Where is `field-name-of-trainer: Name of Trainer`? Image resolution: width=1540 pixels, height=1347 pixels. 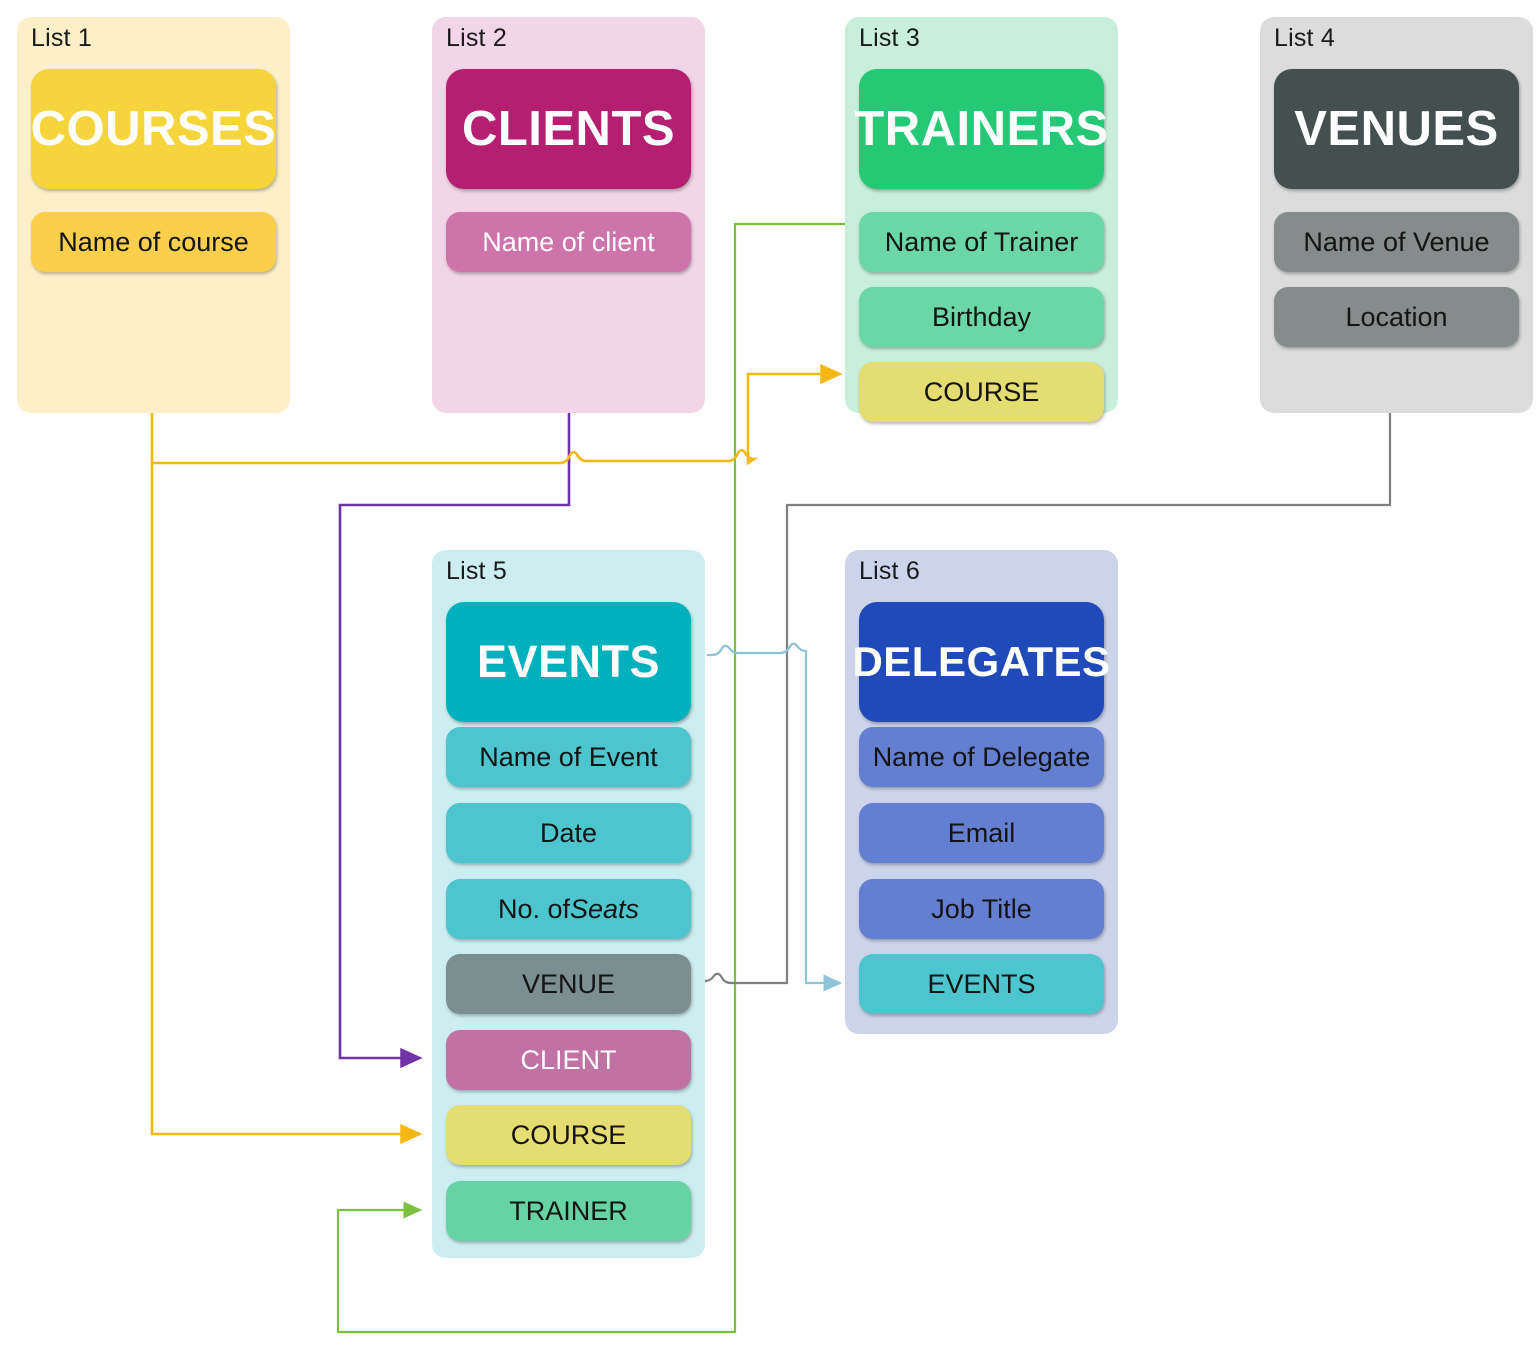 field-name-of-trainer: Name of Trainer is located at coordinates (981, 242).